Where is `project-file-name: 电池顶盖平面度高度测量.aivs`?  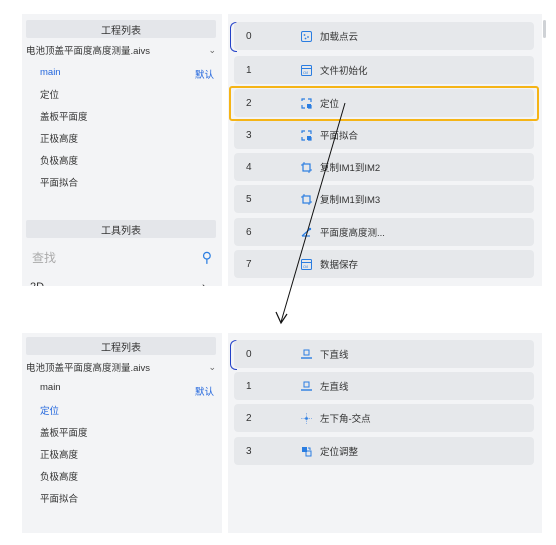 project-file-name: 电池顶盖平面度高度测量.aivs is located at coordinates (88, 368).